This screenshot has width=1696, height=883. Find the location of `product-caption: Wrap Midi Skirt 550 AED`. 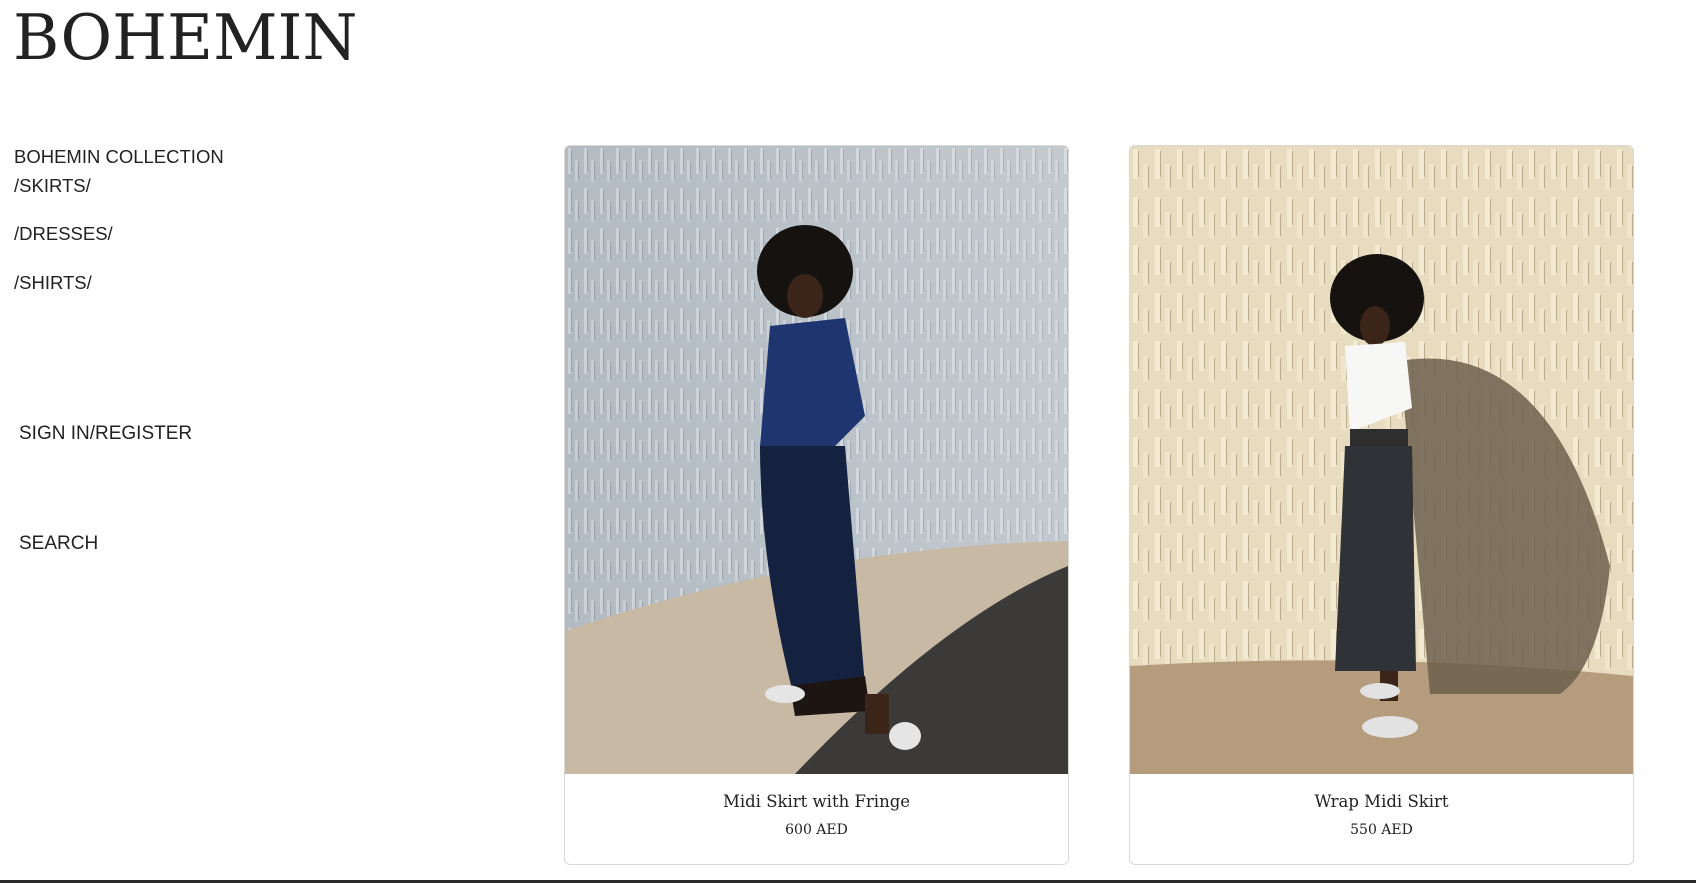

product-caption: Wrap Midi Skirt 550 AED is located at coordinates (1381, 806).